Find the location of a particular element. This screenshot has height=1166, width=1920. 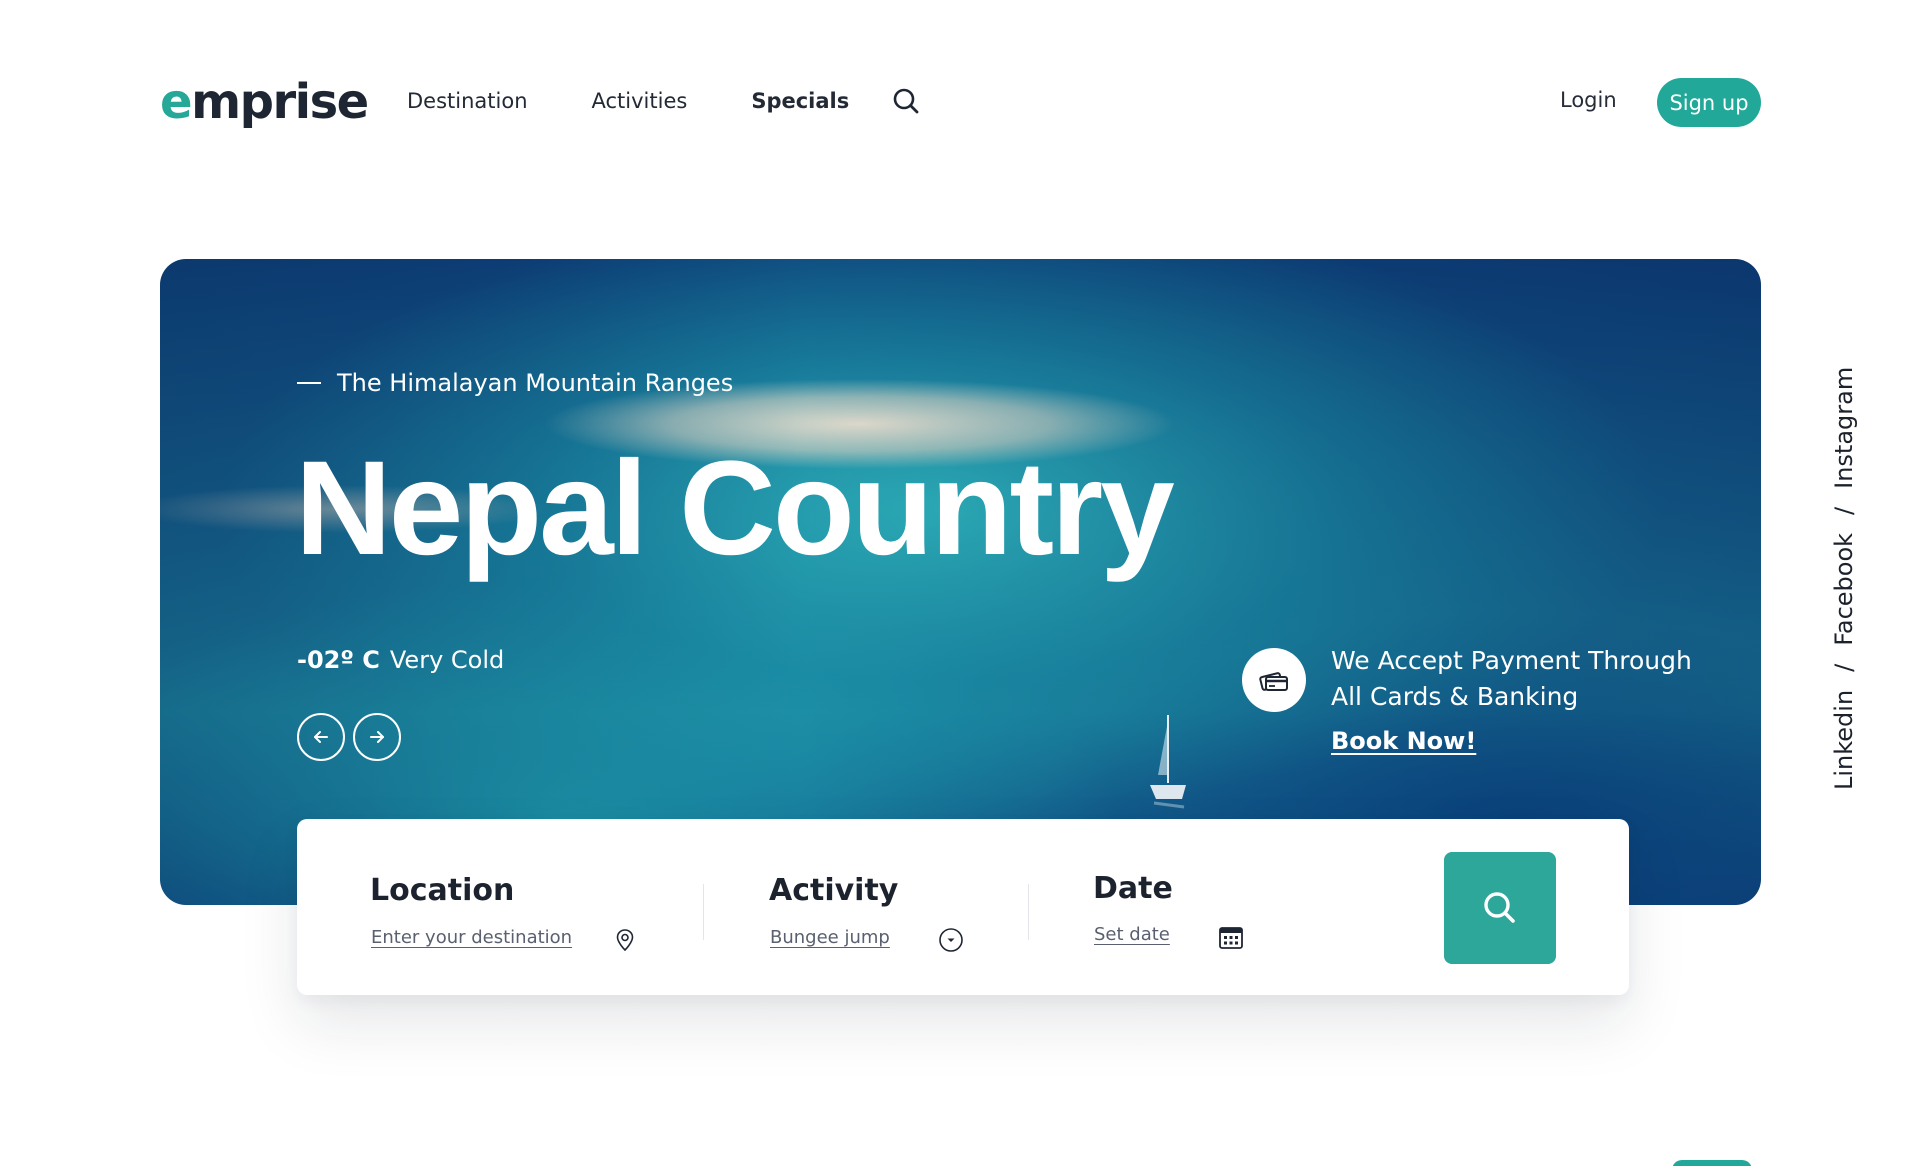

weather-info: -02º C Very Cold is located at coordinates (400, 660).